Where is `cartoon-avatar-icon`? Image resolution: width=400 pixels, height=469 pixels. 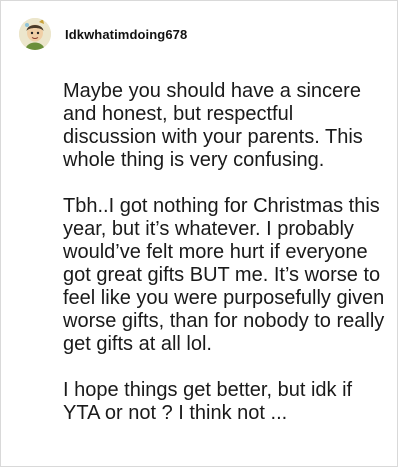
cartoon-avatar-icon is located at coordinates (35, 34).